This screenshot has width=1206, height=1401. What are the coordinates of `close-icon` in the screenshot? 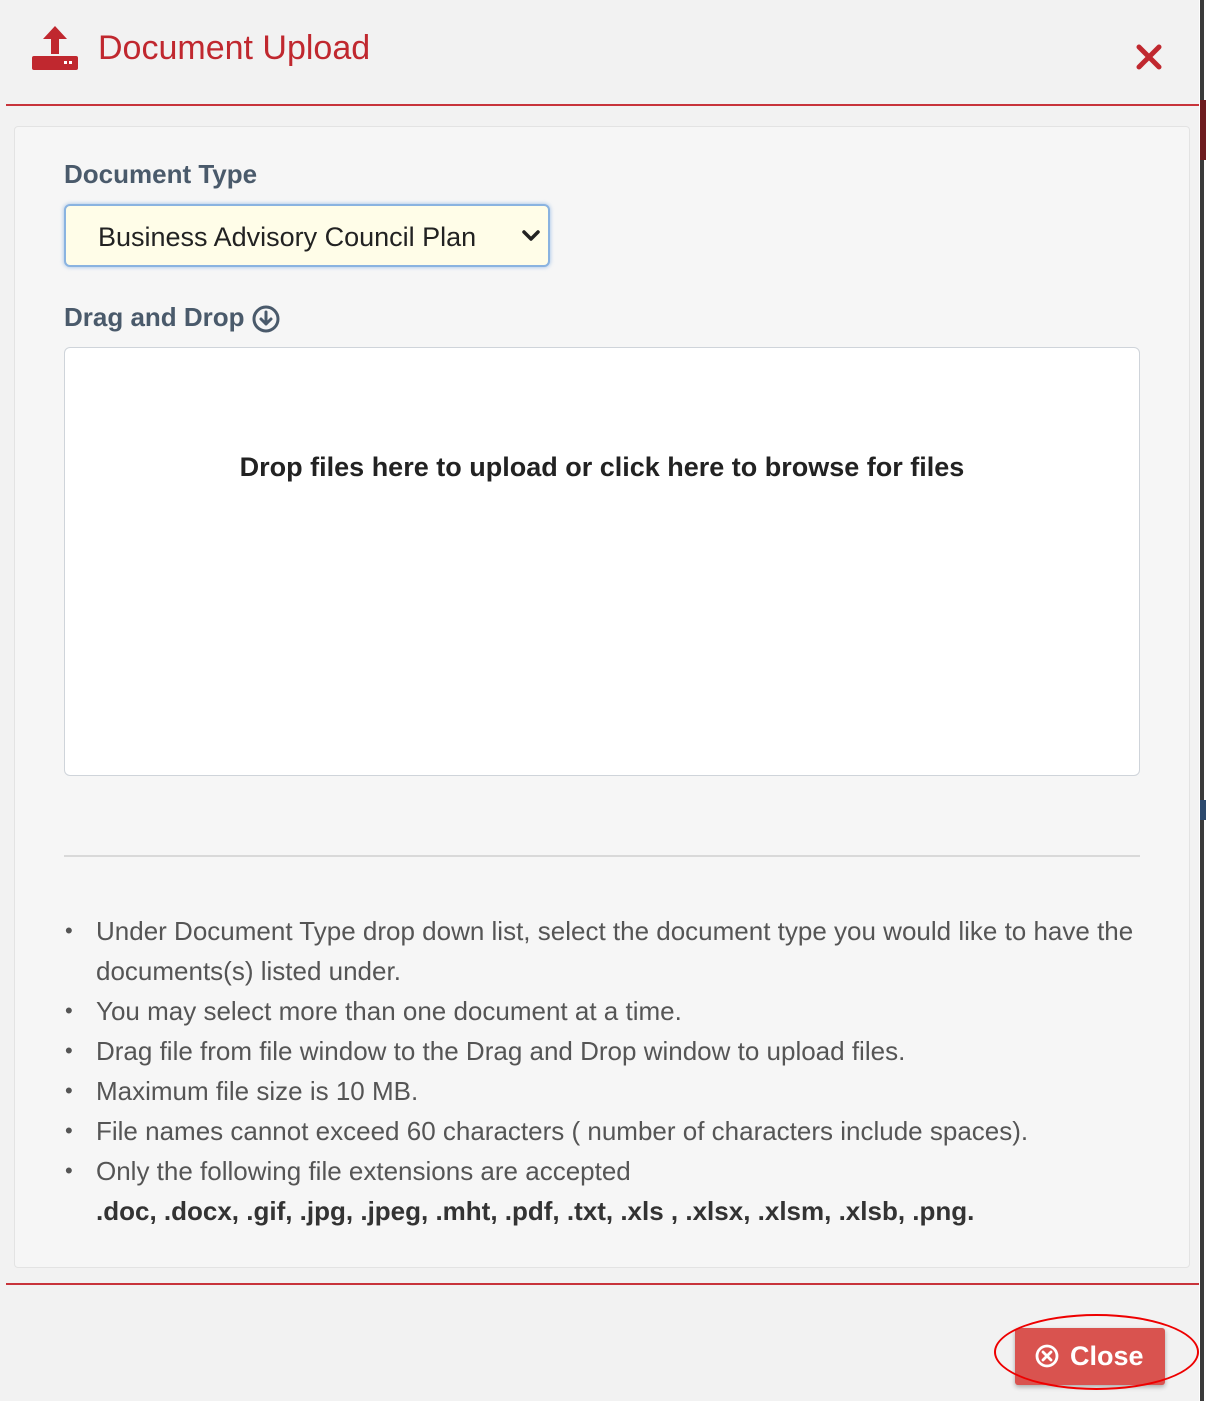 It's located at (1149, 57).